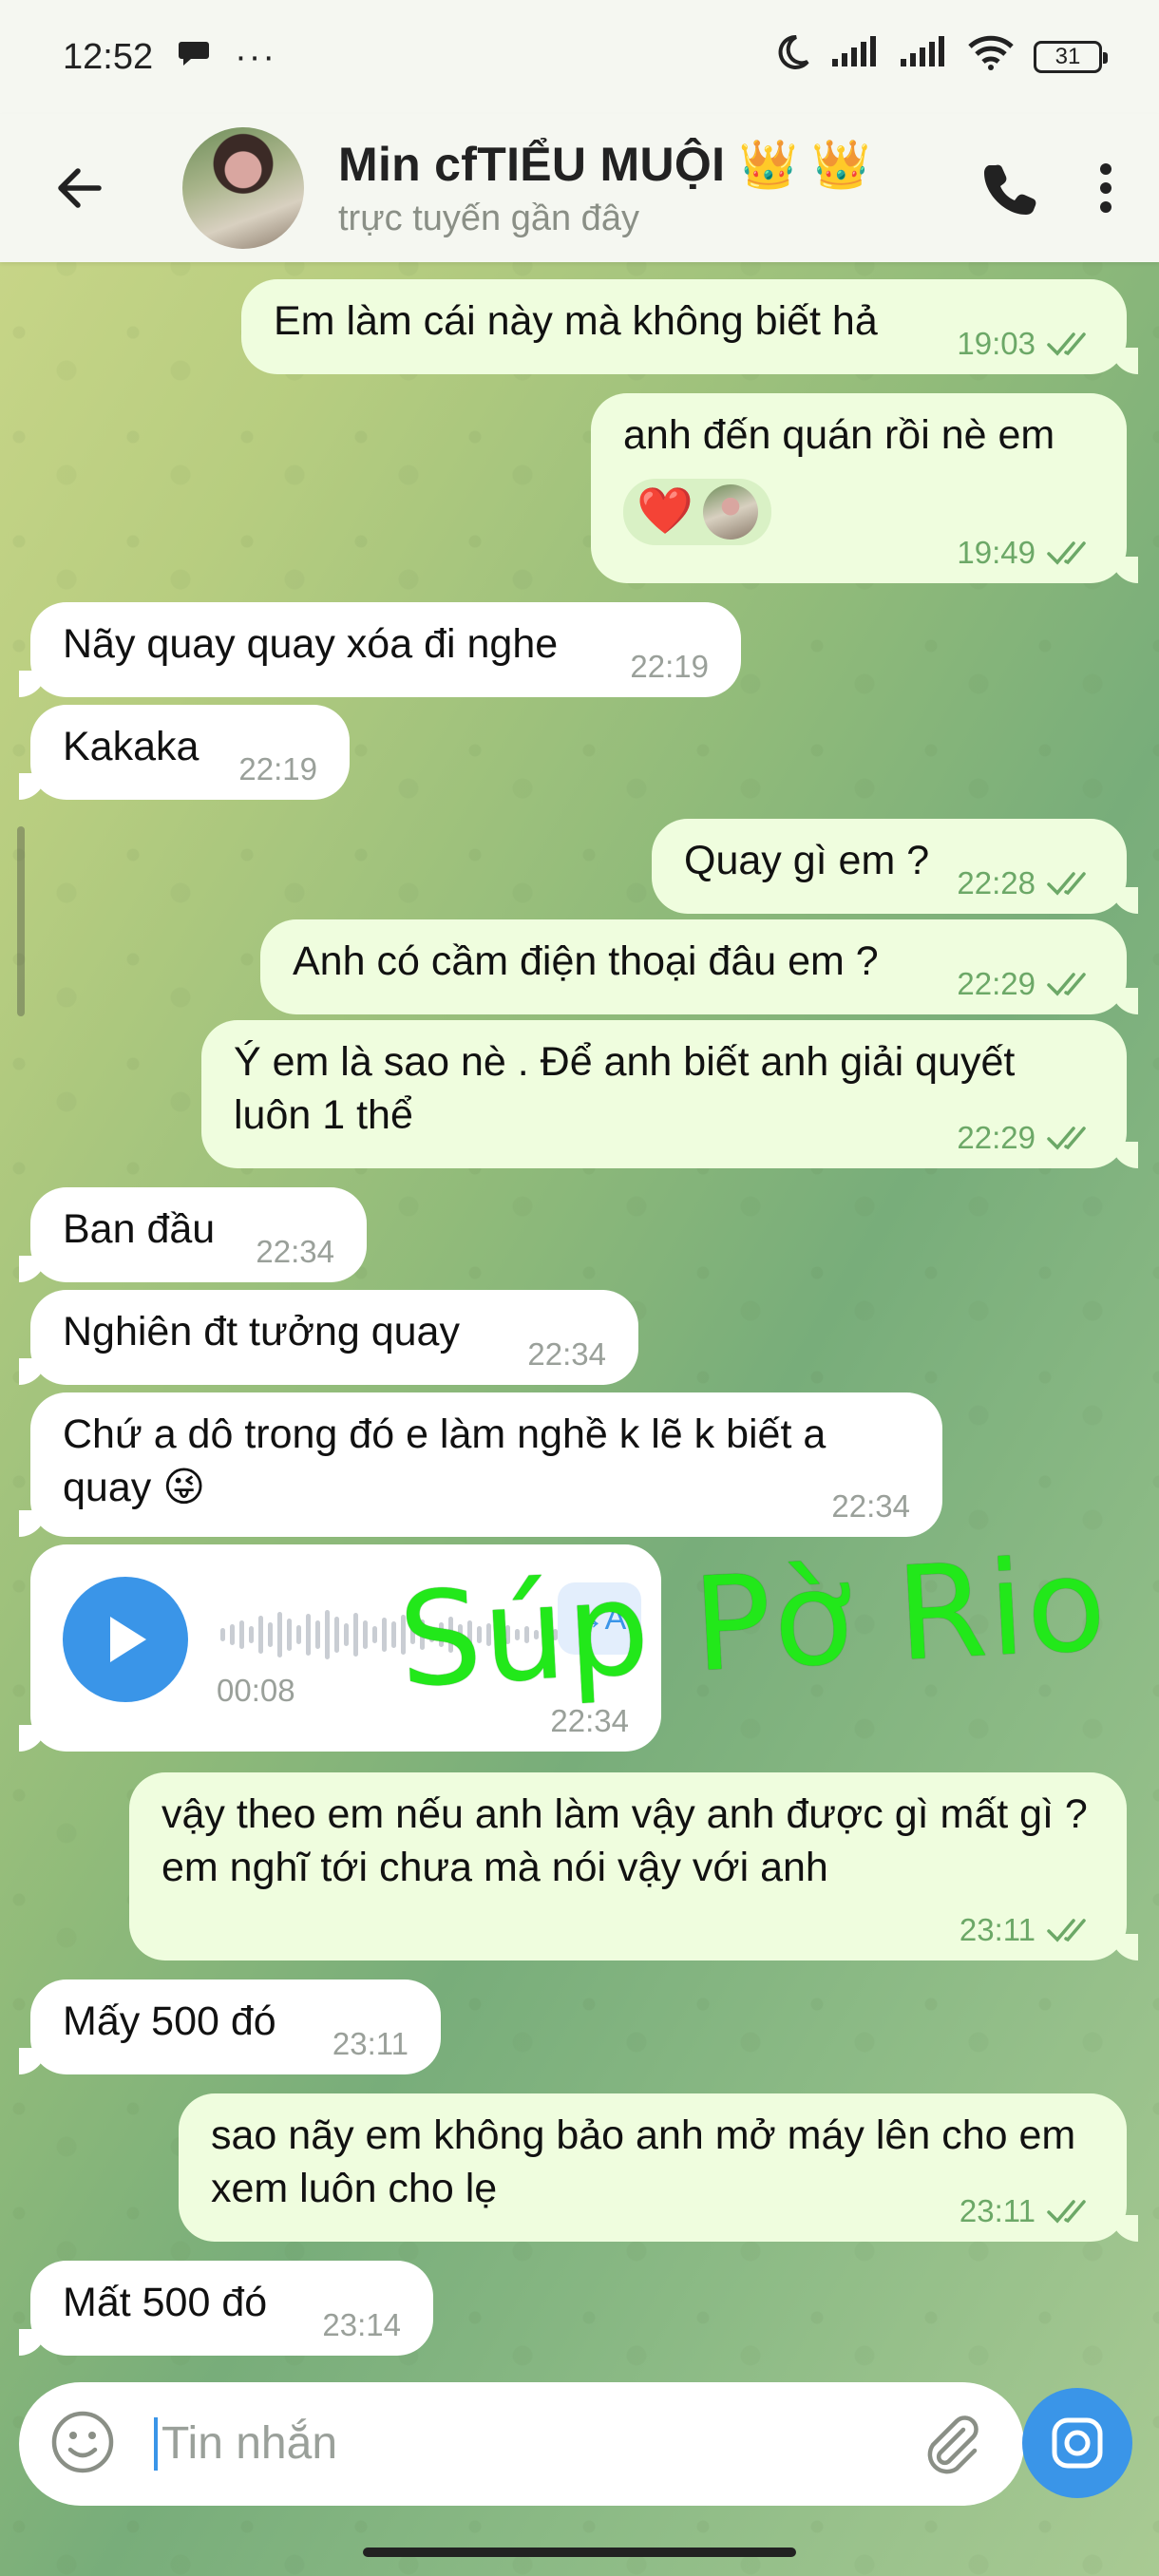  Describe the element at coordinates (996, 343) in the screenshot. I see `message-time: 19:03` at that location.